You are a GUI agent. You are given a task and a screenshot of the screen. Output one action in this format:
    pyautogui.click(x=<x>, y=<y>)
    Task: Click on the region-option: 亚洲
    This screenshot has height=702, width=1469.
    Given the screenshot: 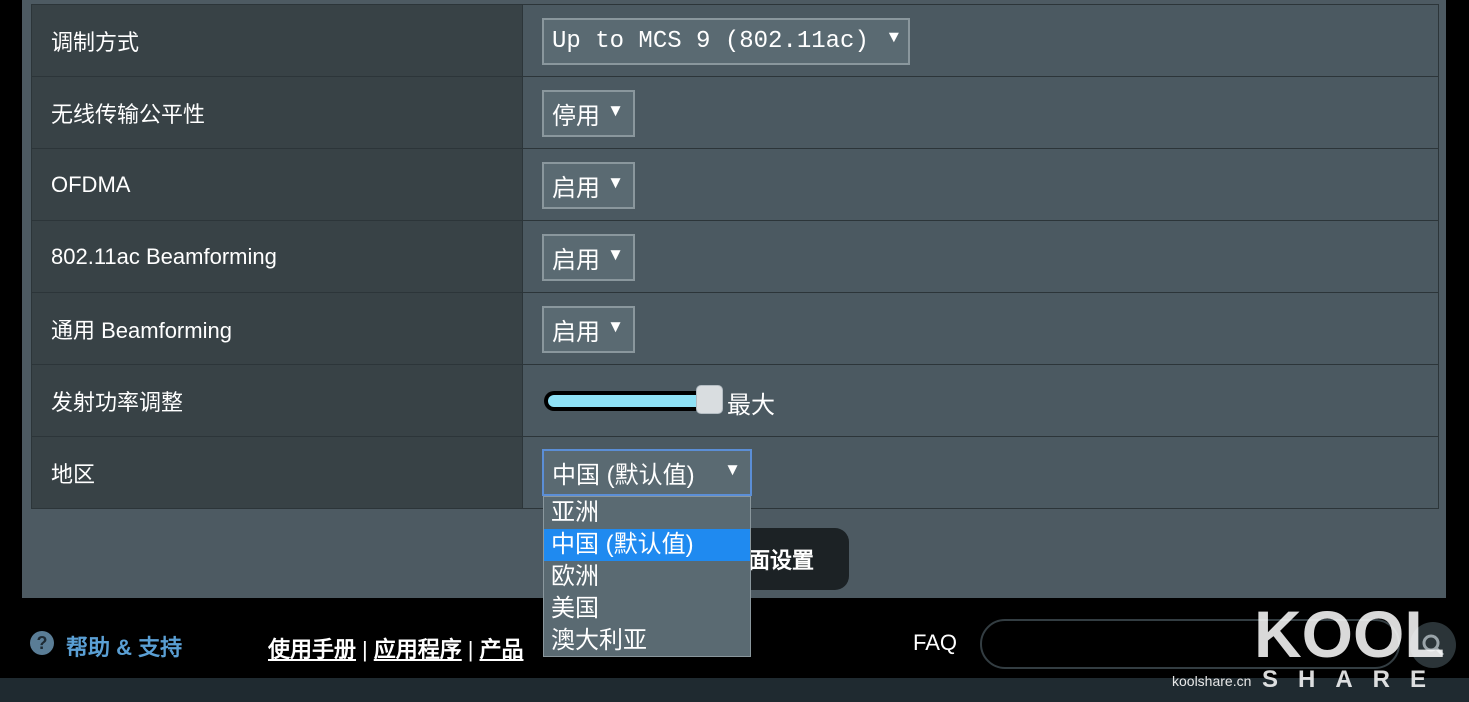 What is the action you would take?
    pyautogui.click(x=647, y=513)
    